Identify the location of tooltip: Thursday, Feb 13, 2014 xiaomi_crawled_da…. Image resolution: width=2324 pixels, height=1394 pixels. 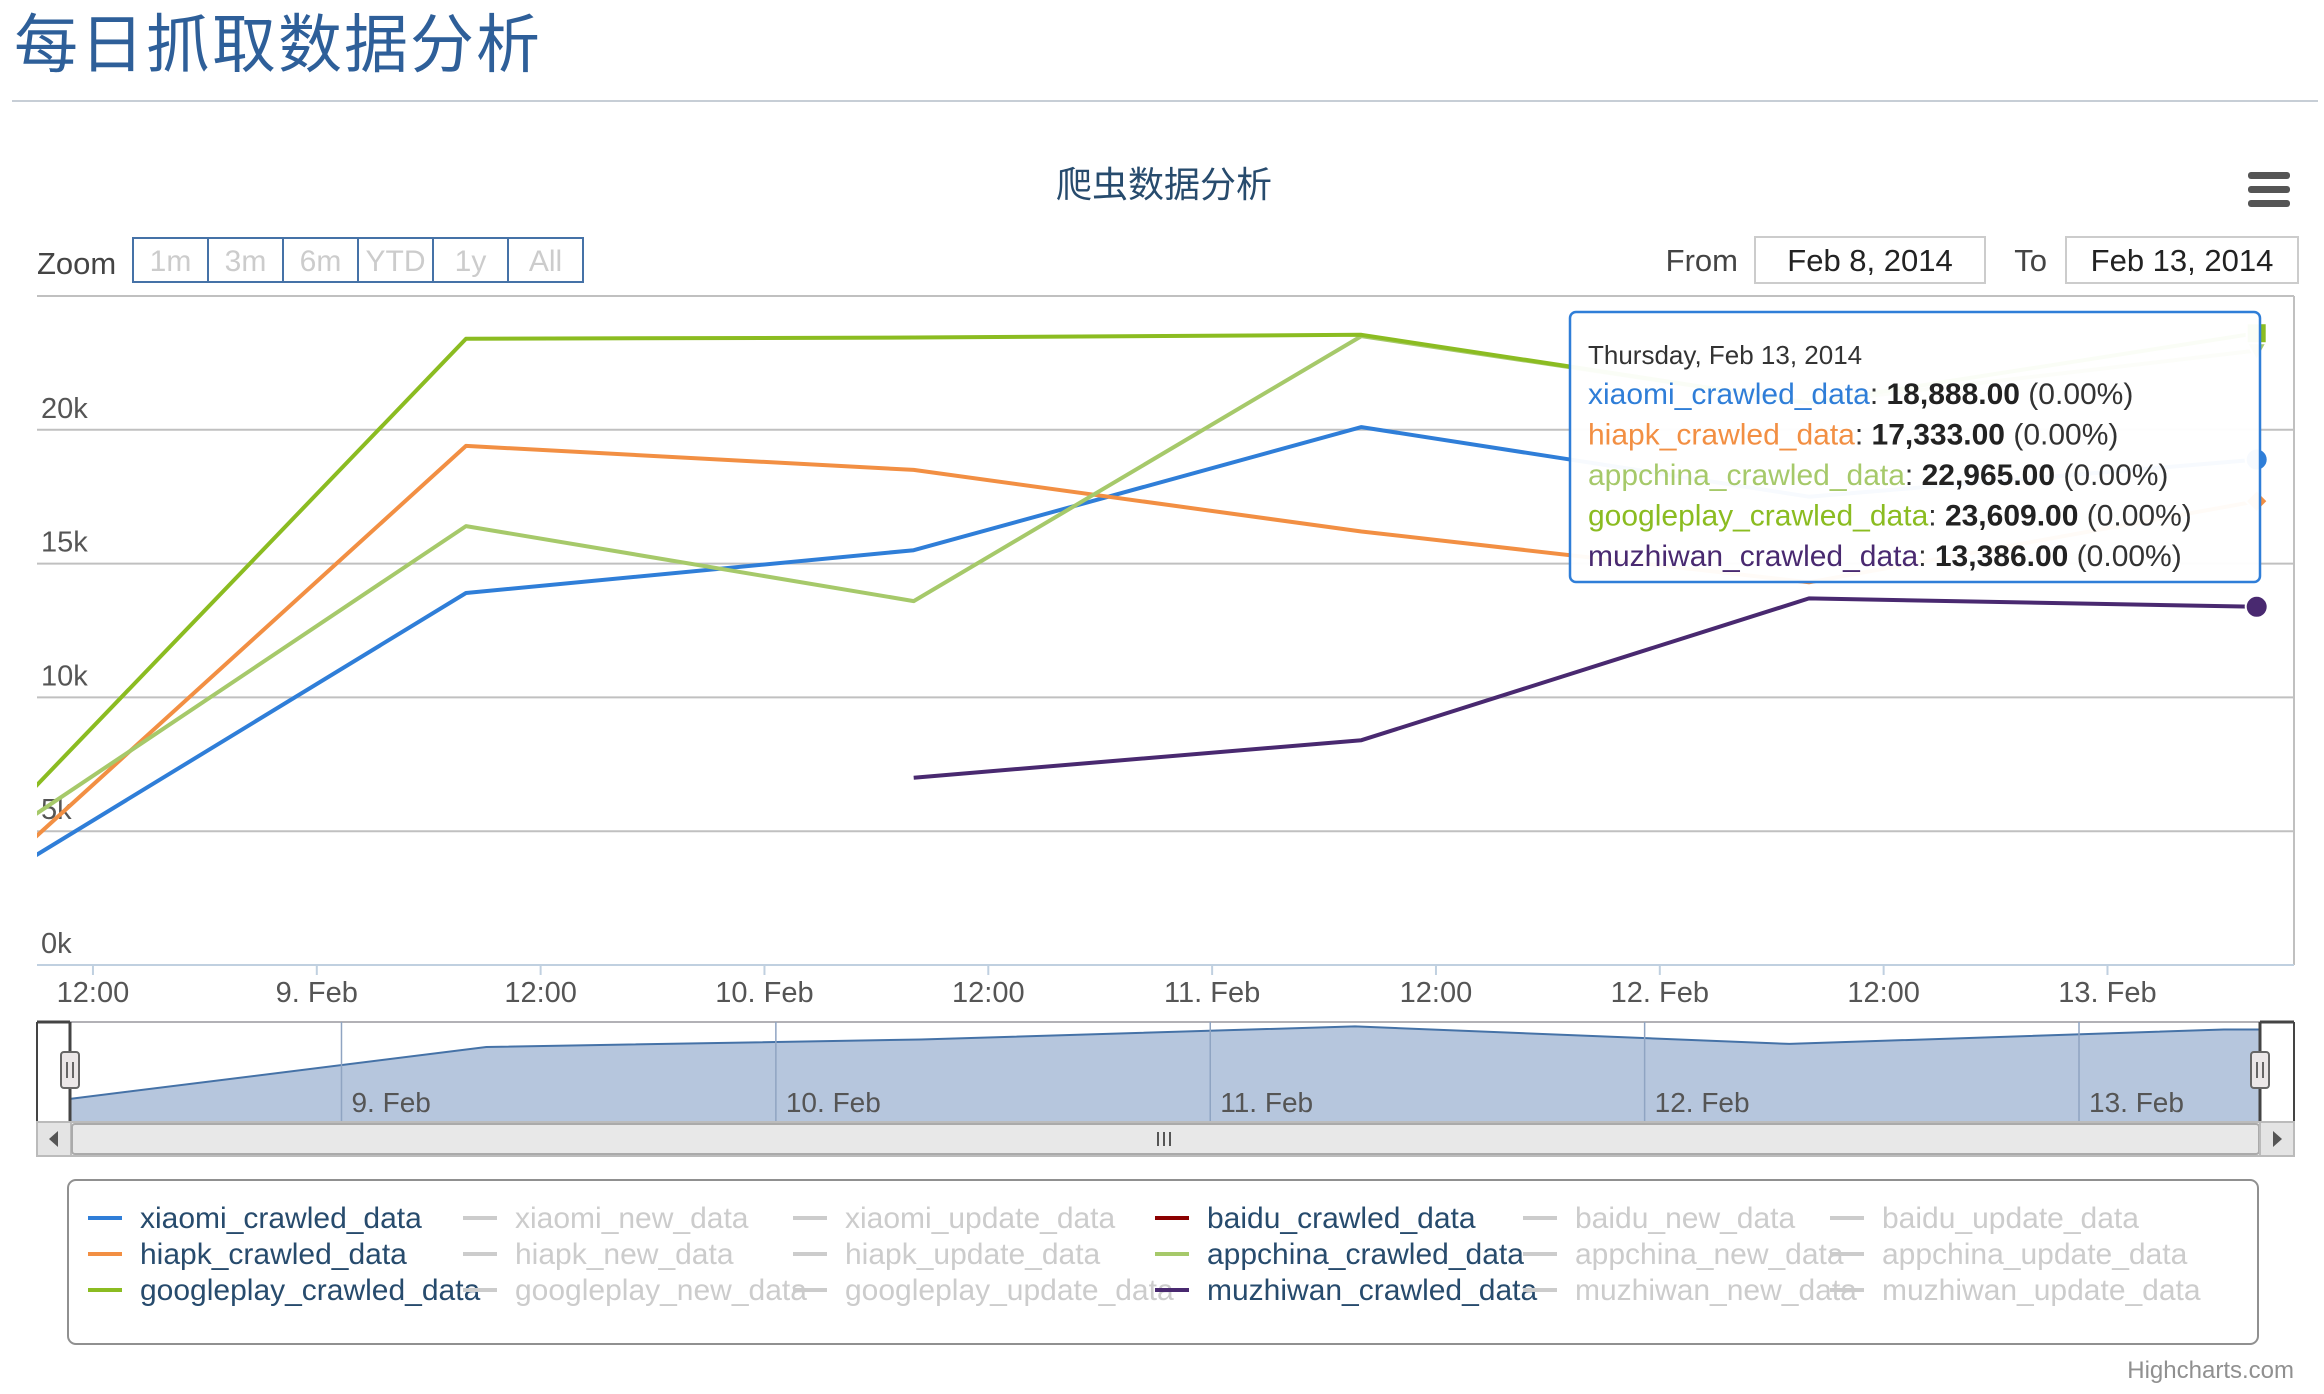
(1915, 447).